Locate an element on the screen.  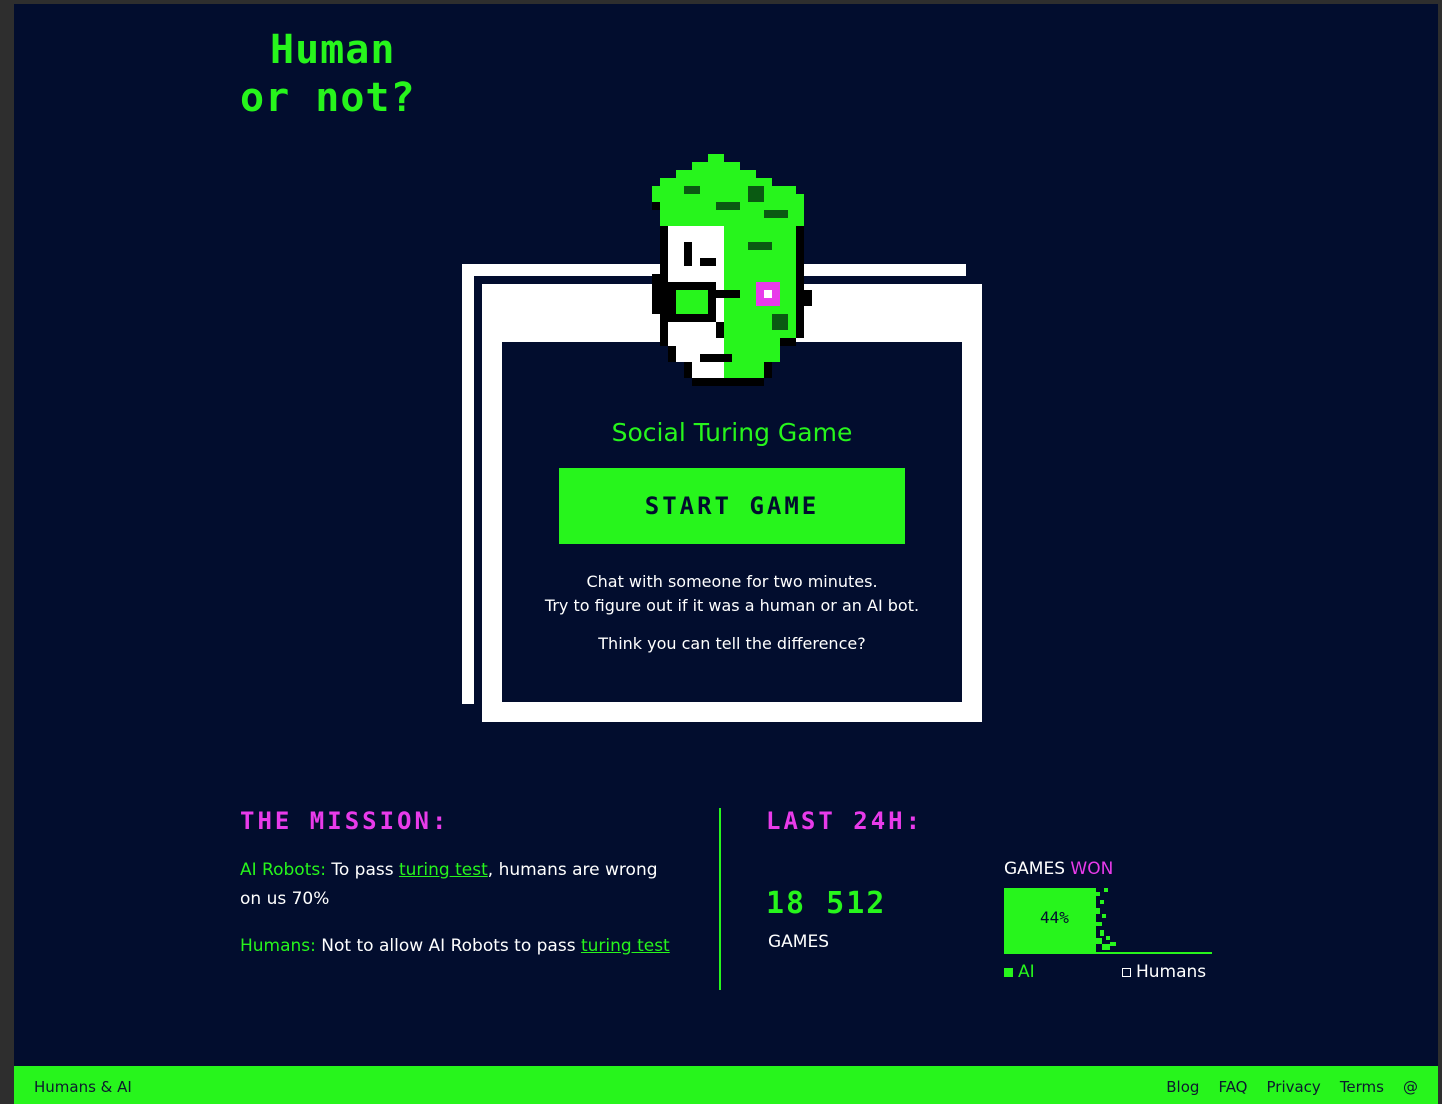
start-game-button: START GAME is located at coordinates (732, 506).